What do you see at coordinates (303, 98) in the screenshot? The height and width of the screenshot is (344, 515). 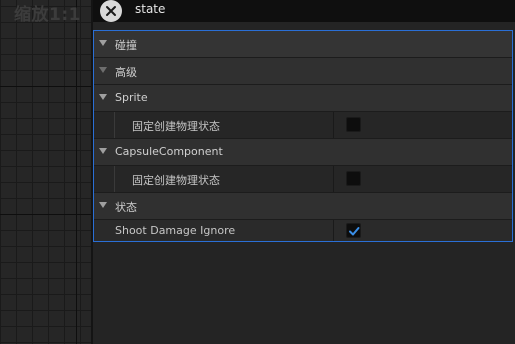 I see `category-sprite: Sprite` at bounding box center [303, 98].